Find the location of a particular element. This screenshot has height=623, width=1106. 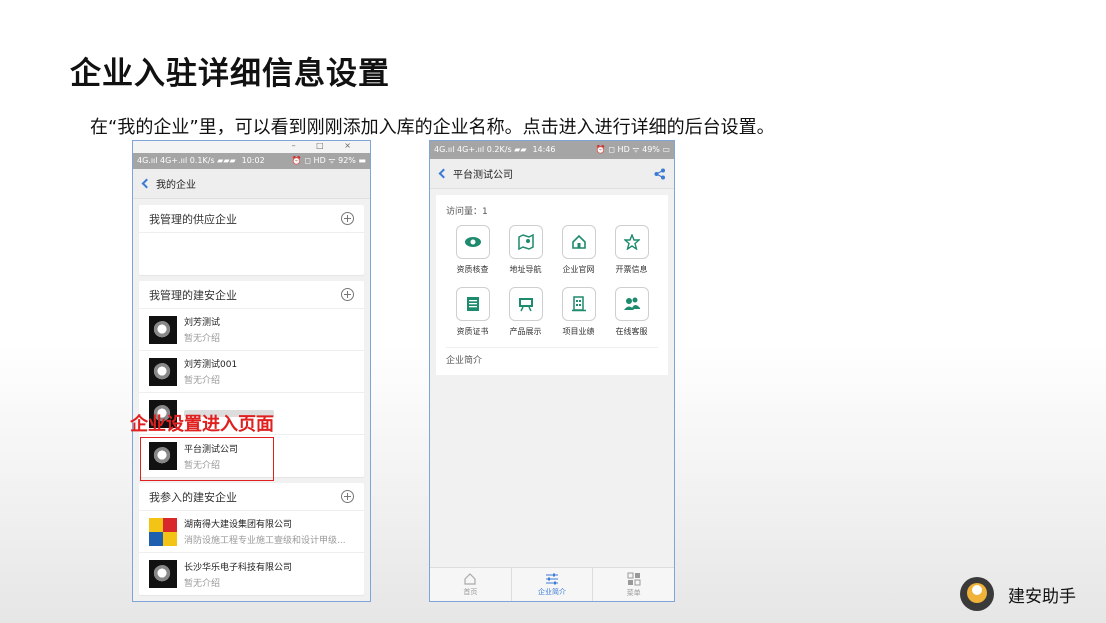

company-list-item: 长沙华乐电子科技有限公司 暂无介绍 is located at coordinates (251, 574).